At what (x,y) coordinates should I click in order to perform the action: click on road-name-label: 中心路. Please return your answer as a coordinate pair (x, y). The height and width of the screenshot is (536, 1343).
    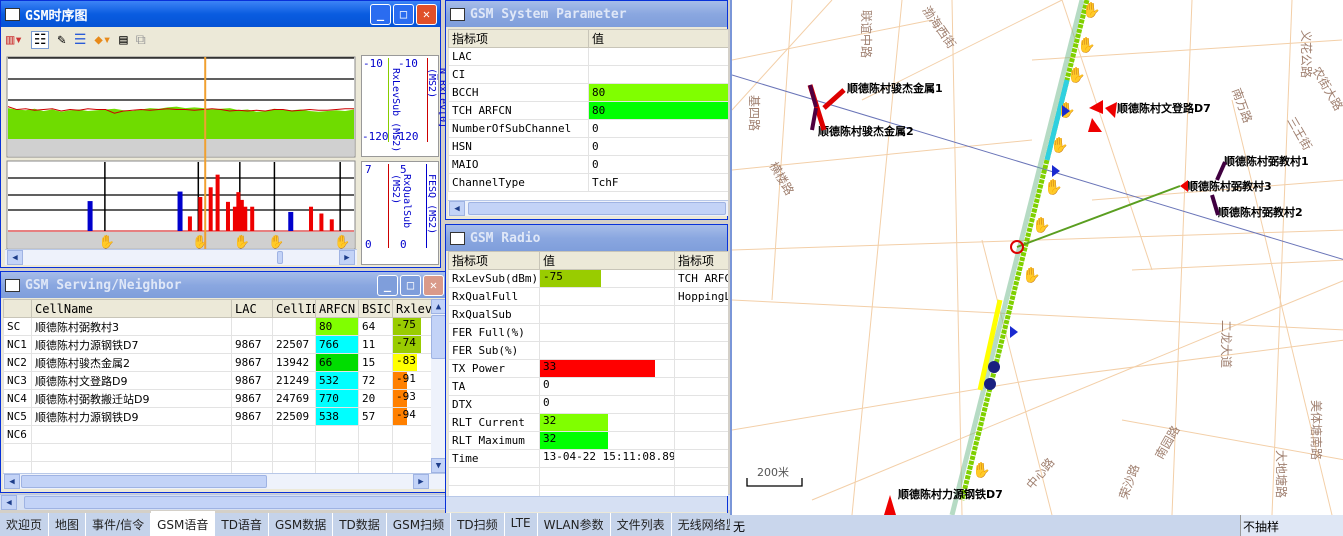
    Looking at the image, I should click on (1040, 473).